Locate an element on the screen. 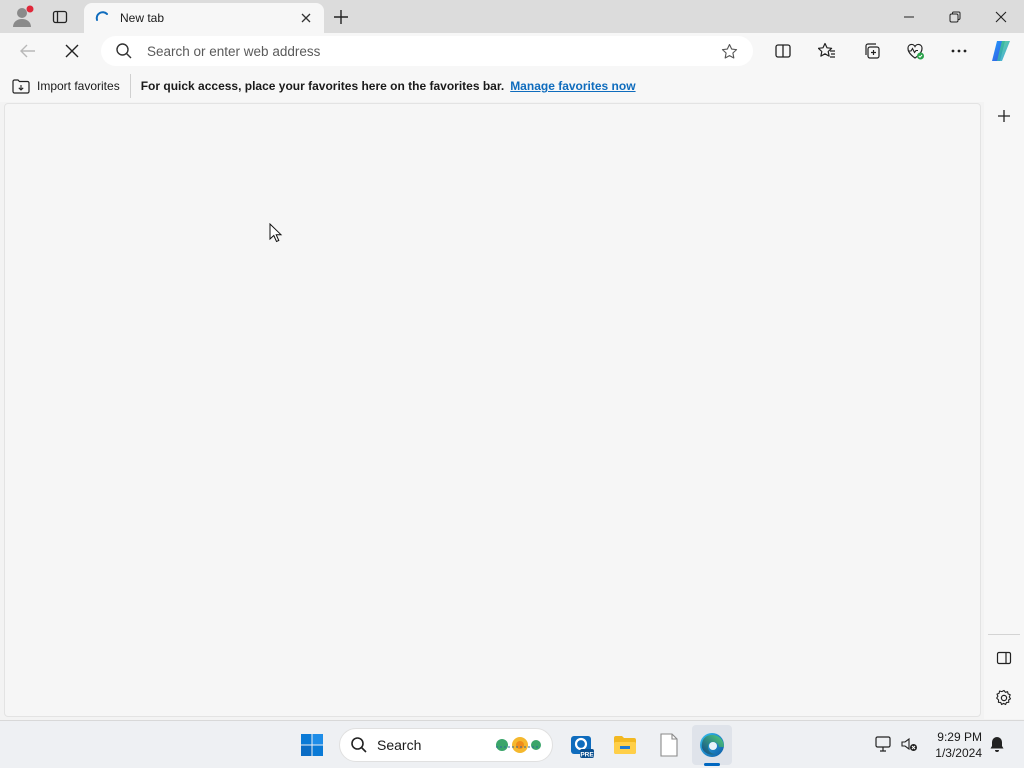  import-icon is located at coordinates (21, 86).